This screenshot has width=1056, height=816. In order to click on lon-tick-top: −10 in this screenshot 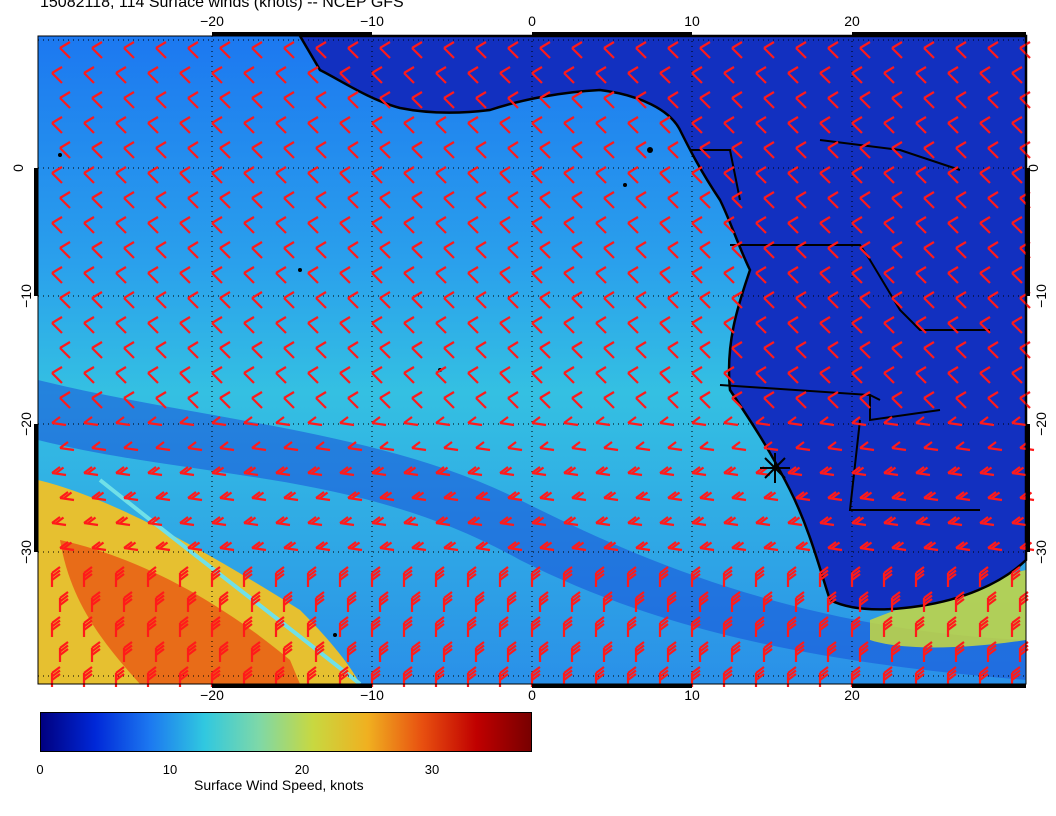, I will do `click(372, 21)`.